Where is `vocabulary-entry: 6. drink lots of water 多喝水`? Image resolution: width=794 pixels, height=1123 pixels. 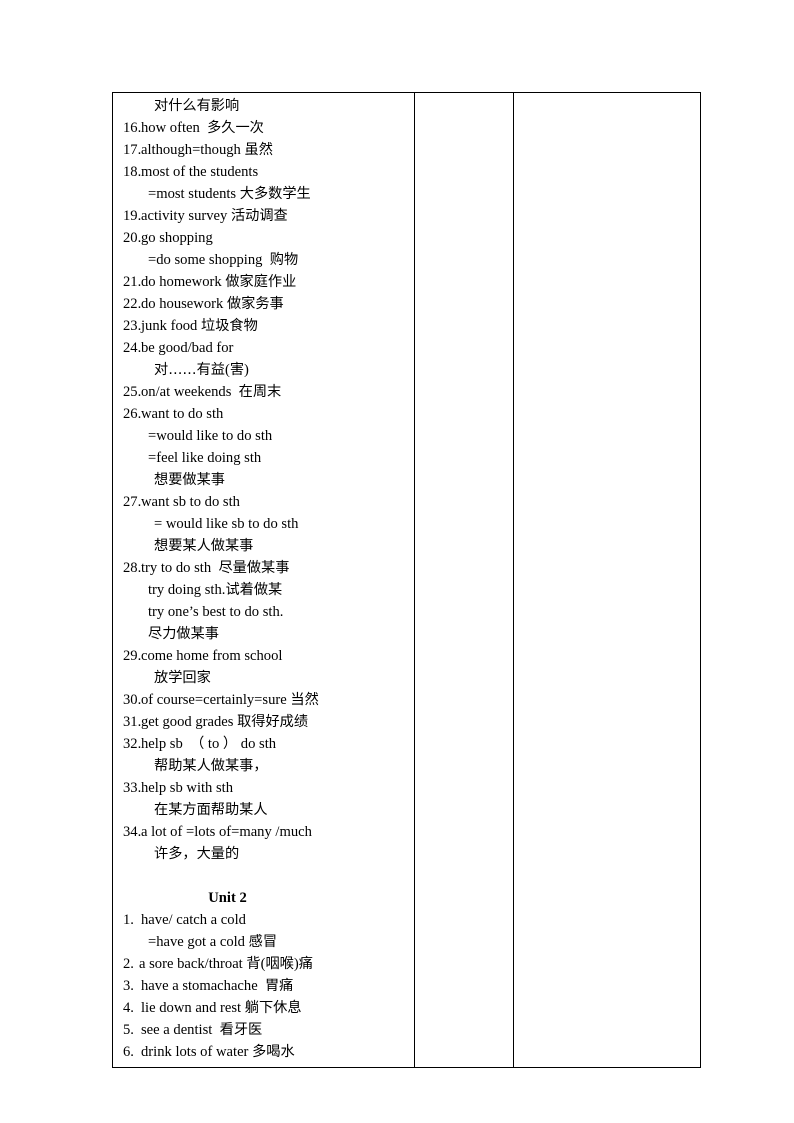 vocabulary-entry: 6. drink lots of water 多喝水 is located at coordinates (263, 1052).